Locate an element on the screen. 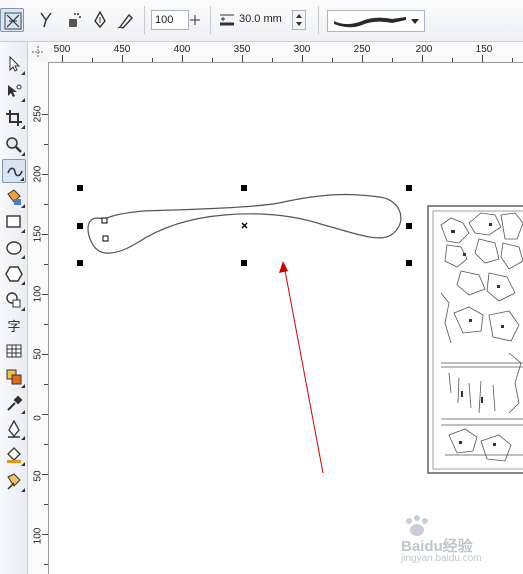 This screenshot has width=523, height=574. zoom-tool-icon is located at coordinates (14, 145).